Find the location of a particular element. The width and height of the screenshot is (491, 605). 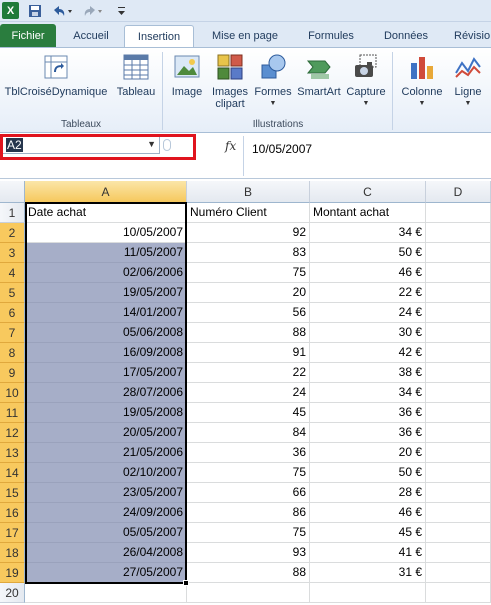

table-cell: 22 is located at coordinates (248, 373).